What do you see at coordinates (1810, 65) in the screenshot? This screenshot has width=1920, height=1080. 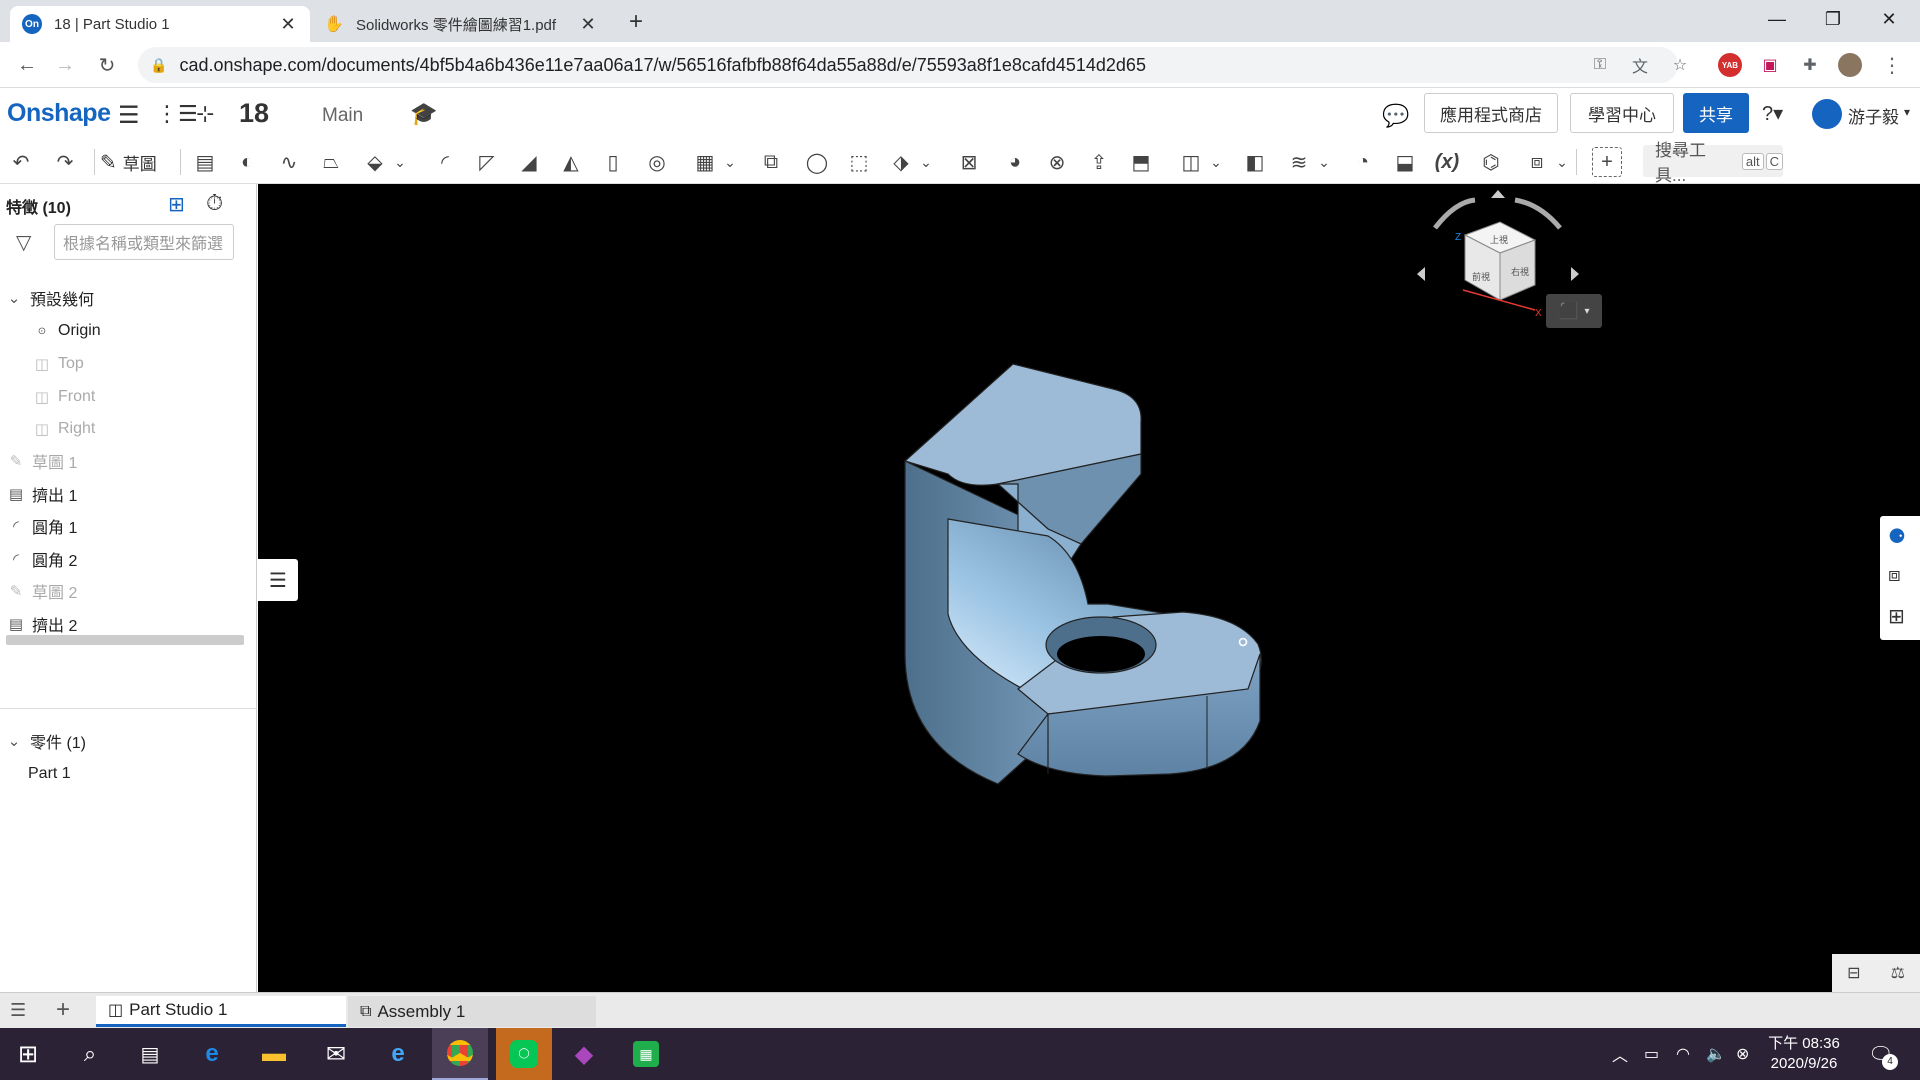 I see `extensions-puzzle-icon: ✚` at bounding box center [1810, 65].